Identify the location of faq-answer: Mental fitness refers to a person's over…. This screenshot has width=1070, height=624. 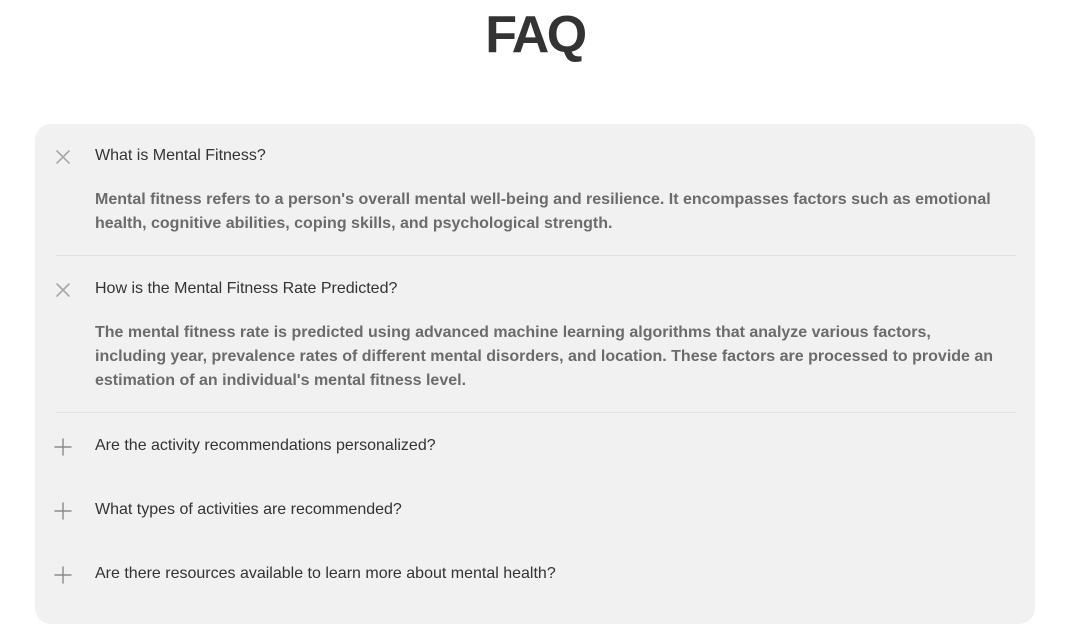
(545, 212).